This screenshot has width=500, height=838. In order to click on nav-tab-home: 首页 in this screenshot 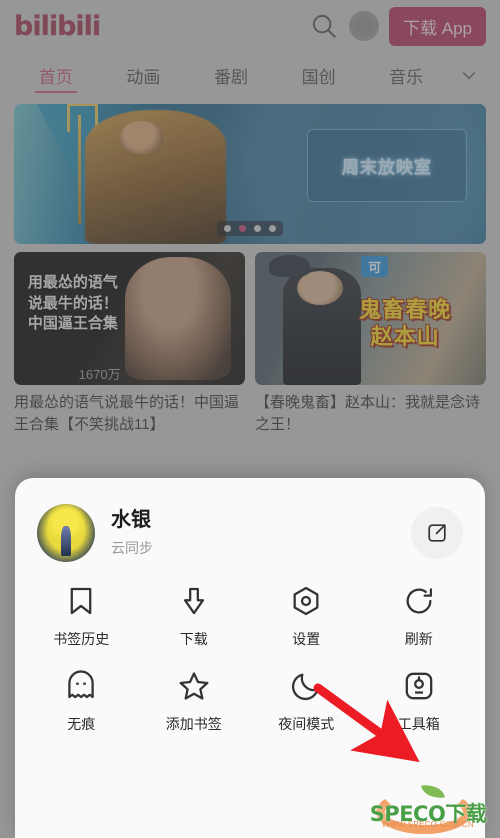, I will do `click(56, 75)`.